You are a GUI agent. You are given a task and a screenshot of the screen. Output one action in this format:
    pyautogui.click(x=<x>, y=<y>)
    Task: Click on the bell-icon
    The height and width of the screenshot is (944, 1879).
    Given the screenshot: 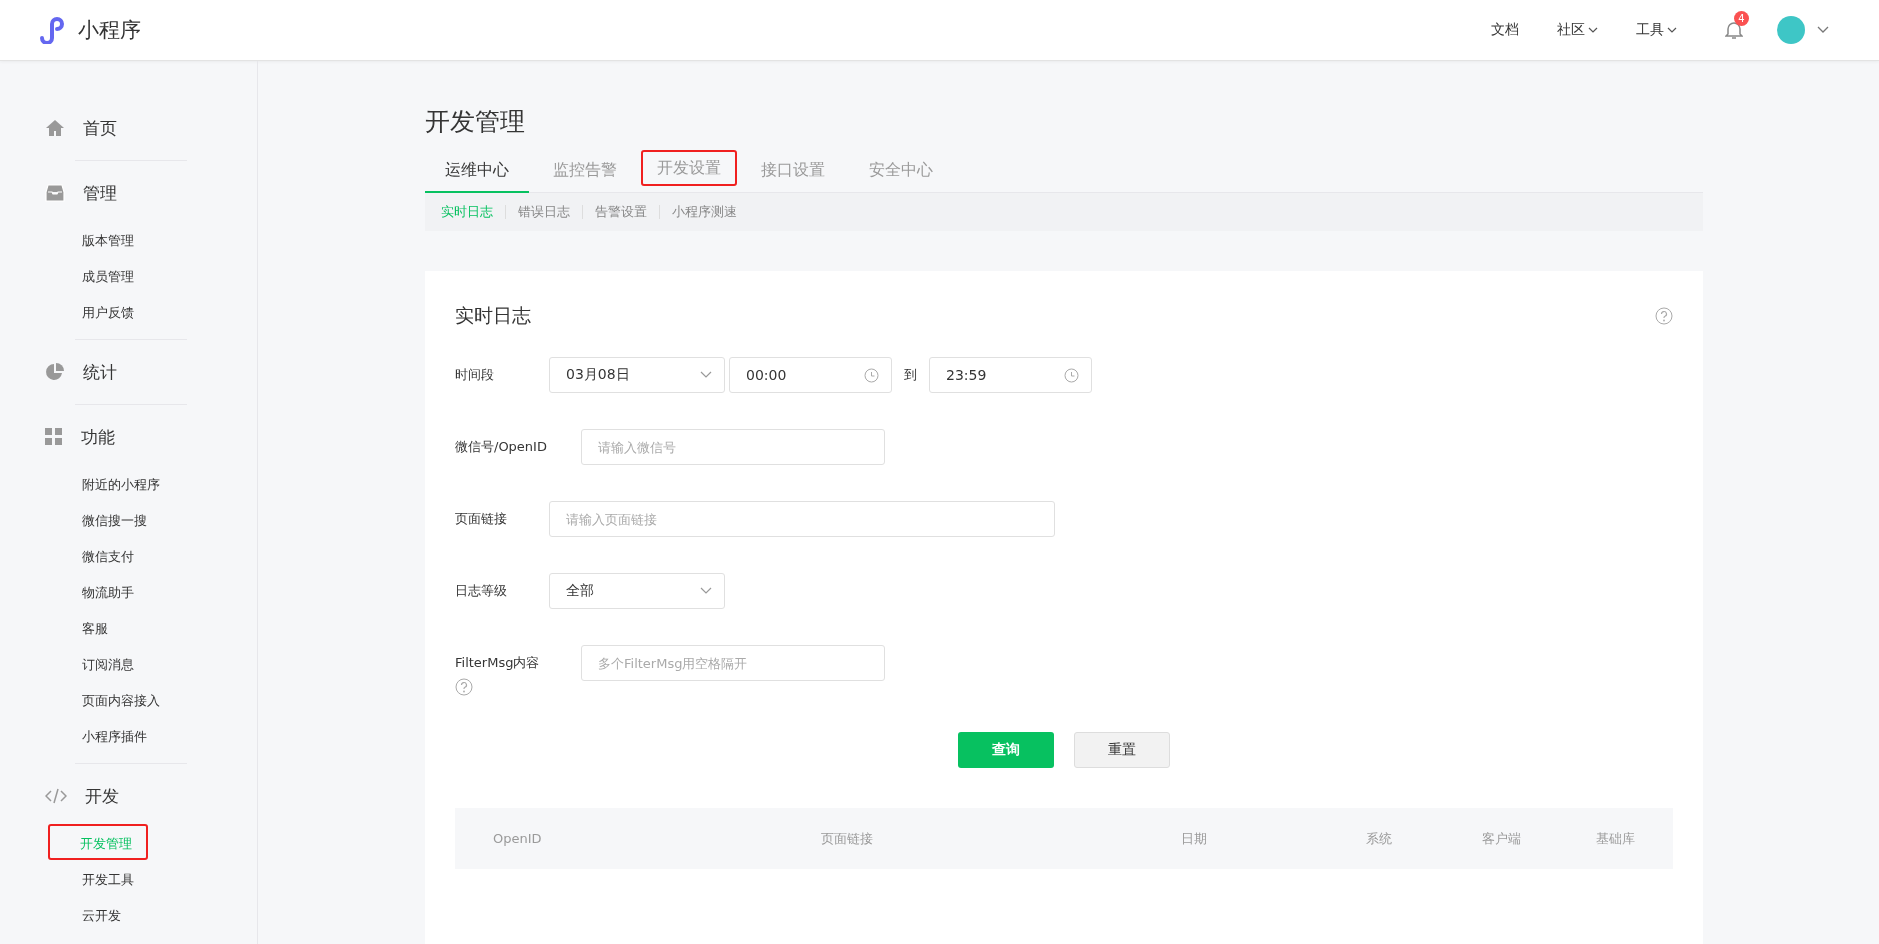 What is the action you would take?
    pyautogui.click(x=1734, y=30)
    